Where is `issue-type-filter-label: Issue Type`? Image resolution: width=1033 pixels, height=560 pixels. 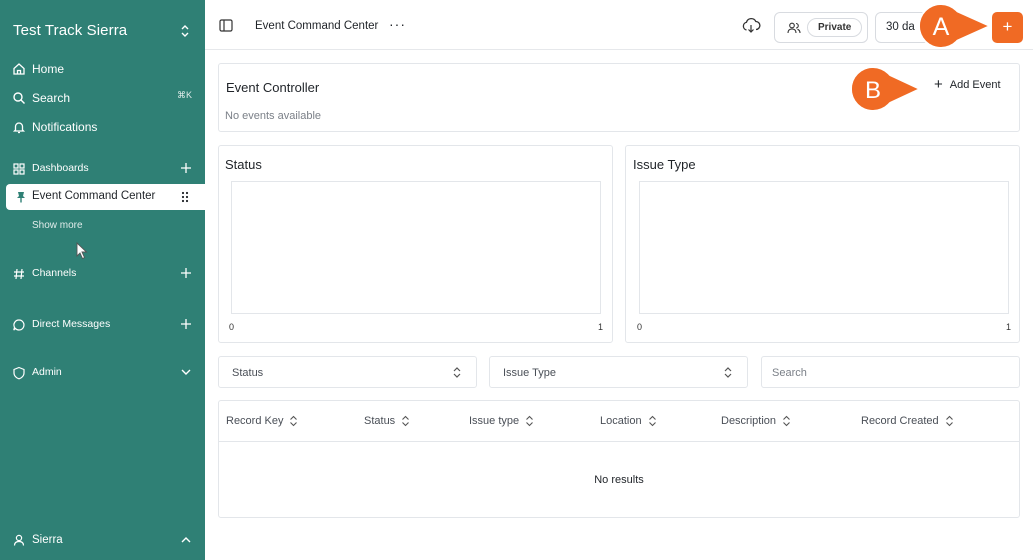 issue-type-filter-label: Issue Type is located at coordinates (529, 373).